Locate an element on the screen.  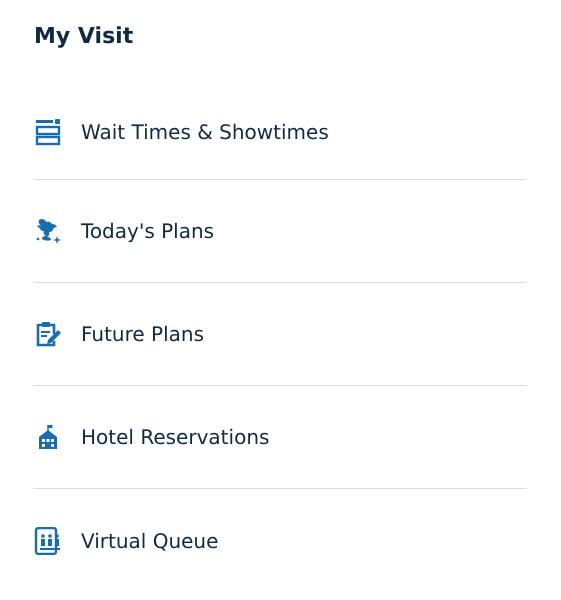
menu-item: Hotel Reservations is located at coordinates (175, 437).